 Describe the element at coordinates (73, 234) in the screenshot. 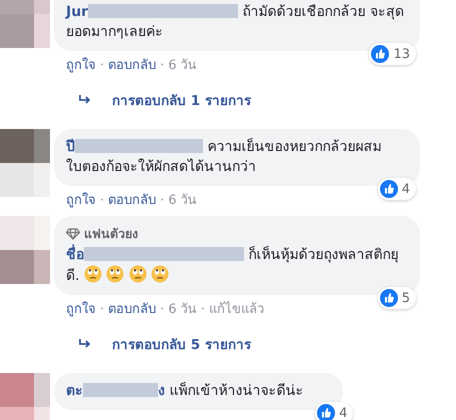

I see `diamond-icon` at that location.